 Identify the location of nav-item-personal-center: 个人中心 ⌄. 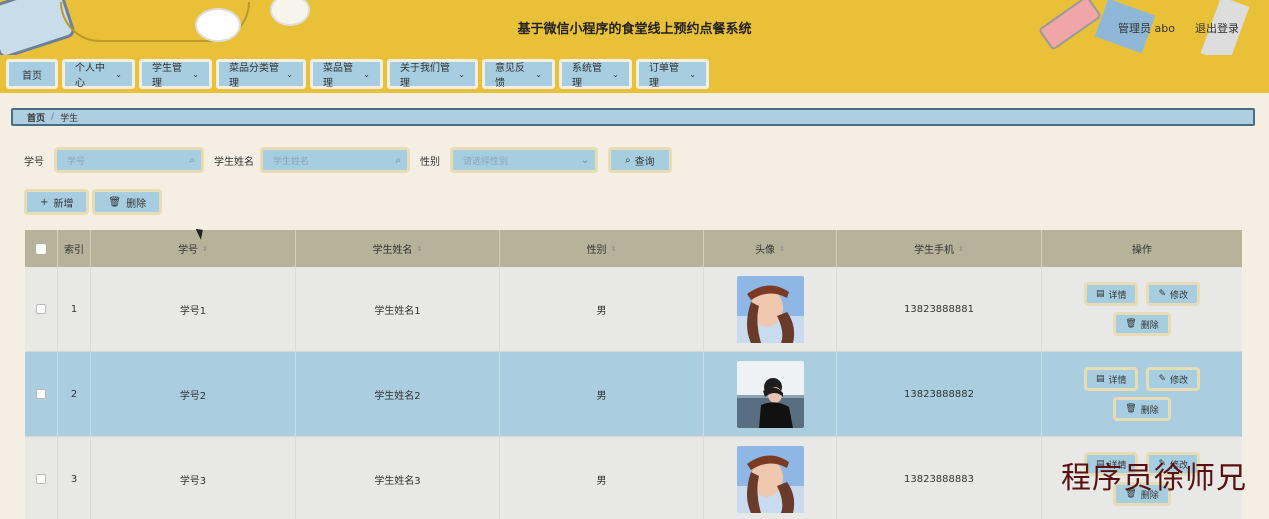
(98, 74).